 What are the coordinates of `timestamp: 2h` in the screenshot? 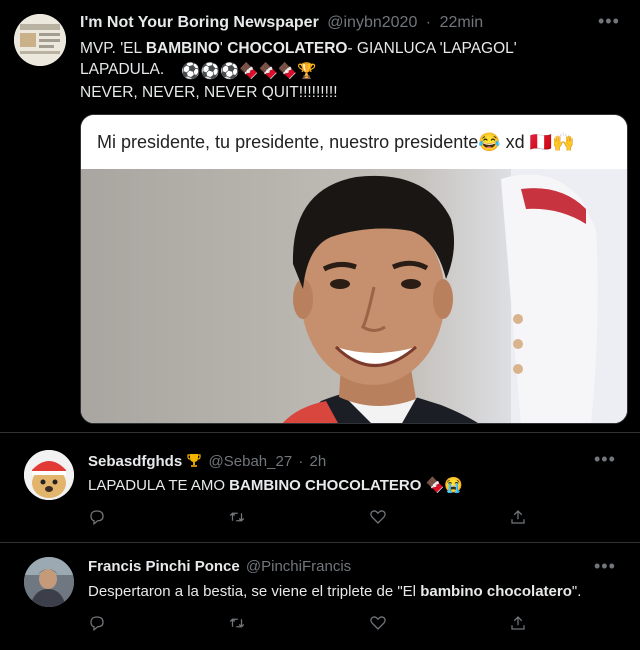 It's located at (318, 461).